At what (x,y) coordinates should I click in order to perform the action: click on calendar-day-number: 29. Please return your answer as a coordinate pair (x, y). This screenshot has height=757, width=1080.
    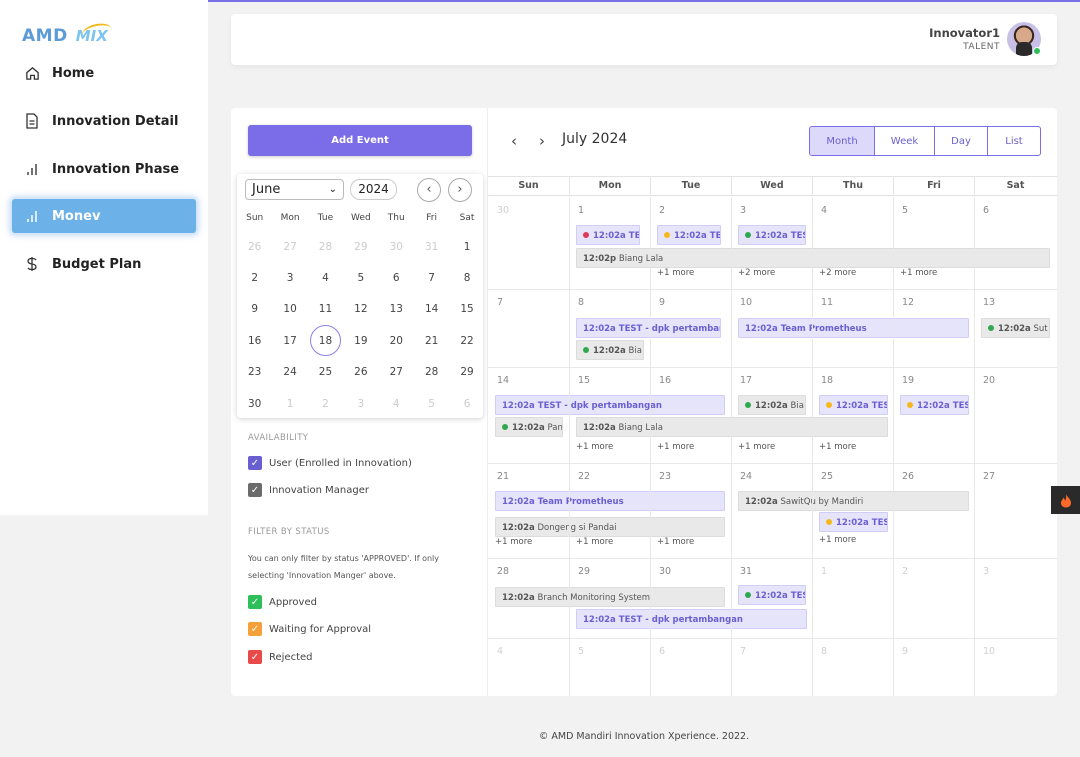
    Looking at the image, I should click on (584, 571).